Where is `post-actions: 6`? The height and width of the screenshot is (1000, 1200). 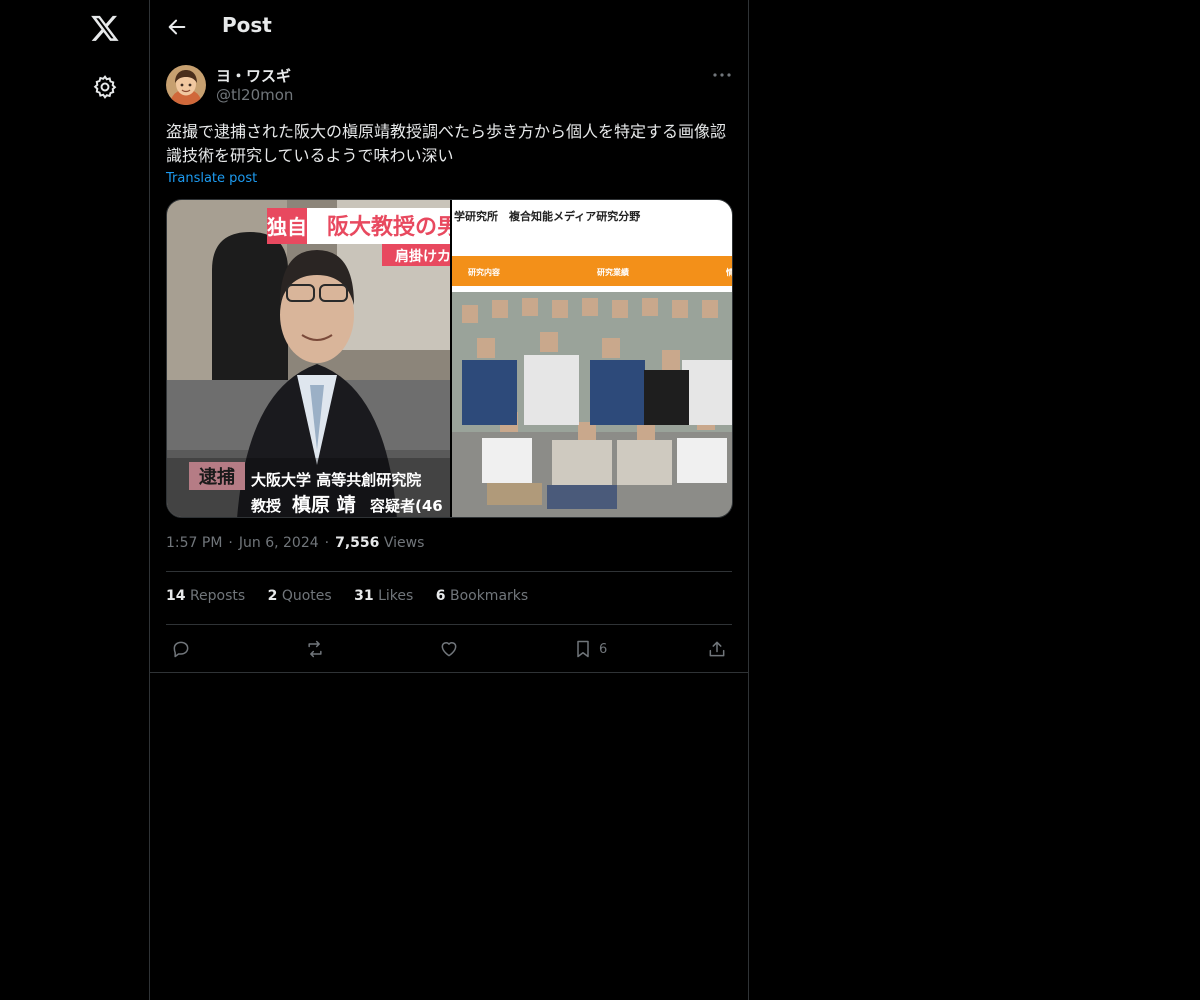 post-actions: 6 is located at coordinates (449, 649).